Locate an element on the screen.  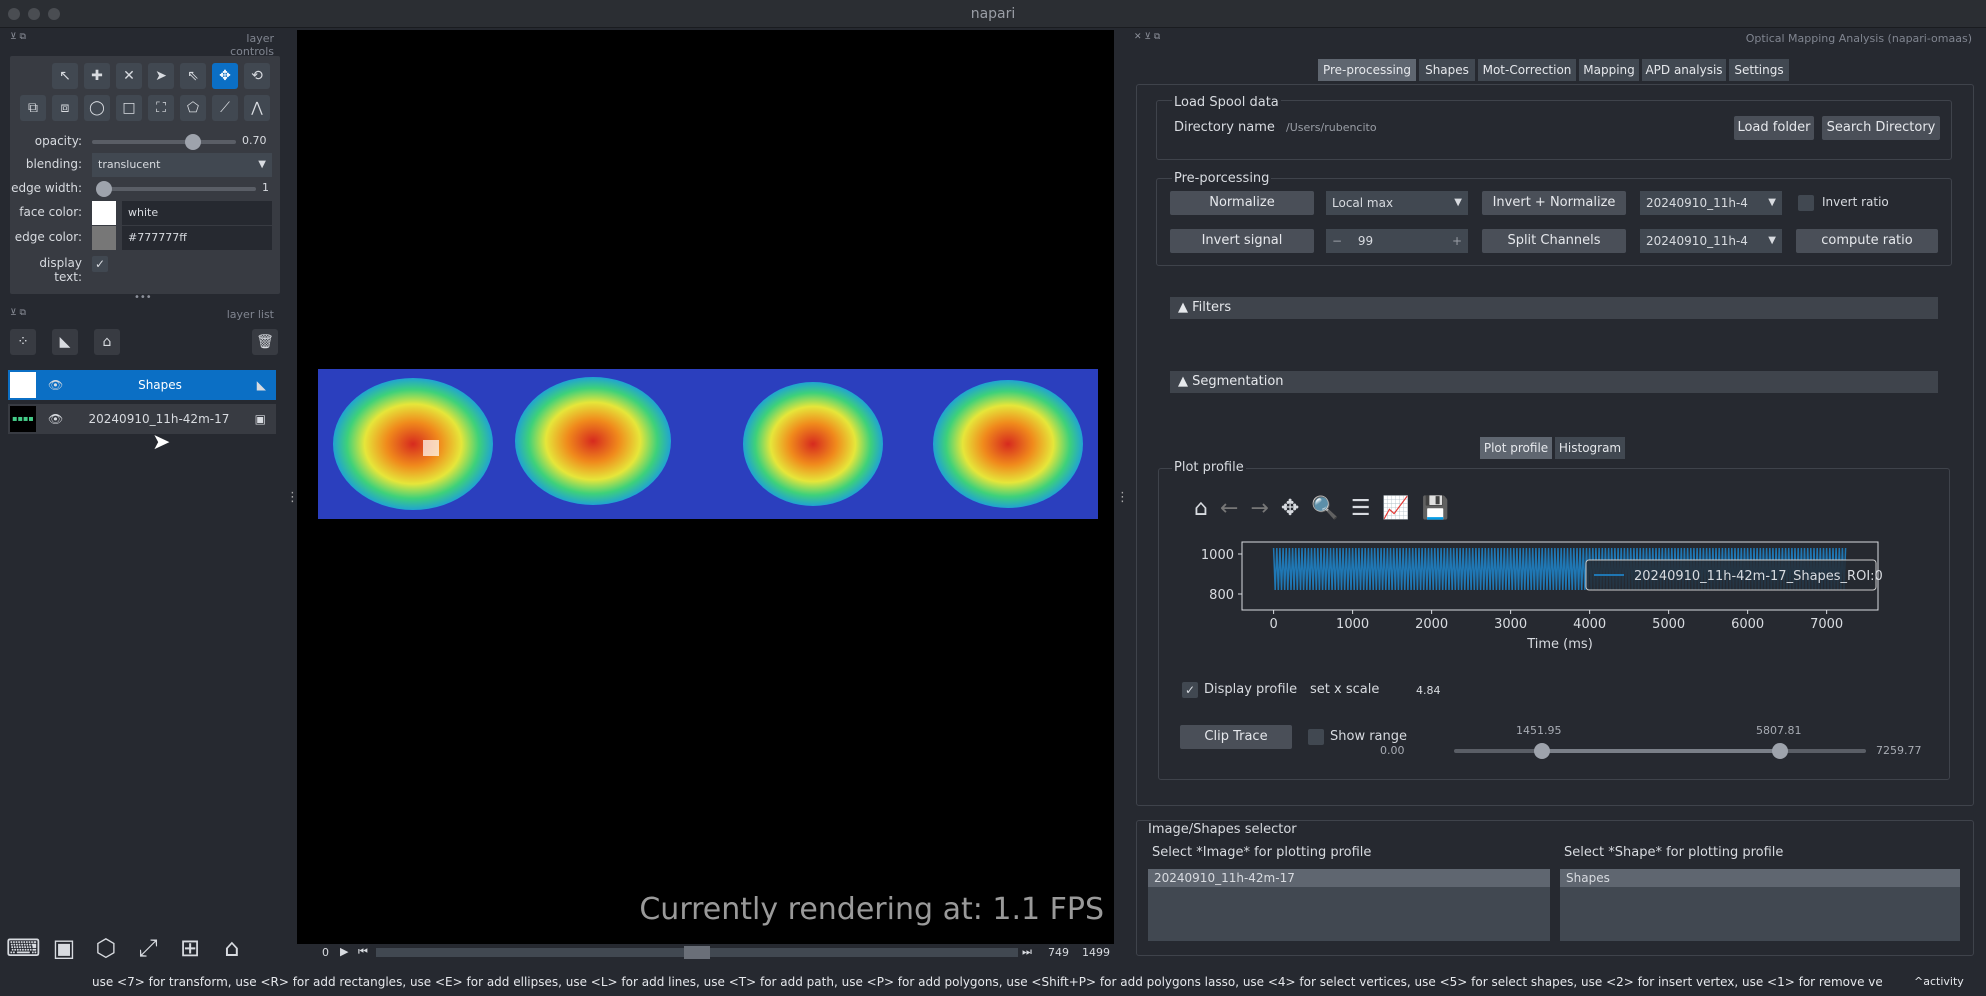
face-color-field: white is located at coordinates (197, 213).